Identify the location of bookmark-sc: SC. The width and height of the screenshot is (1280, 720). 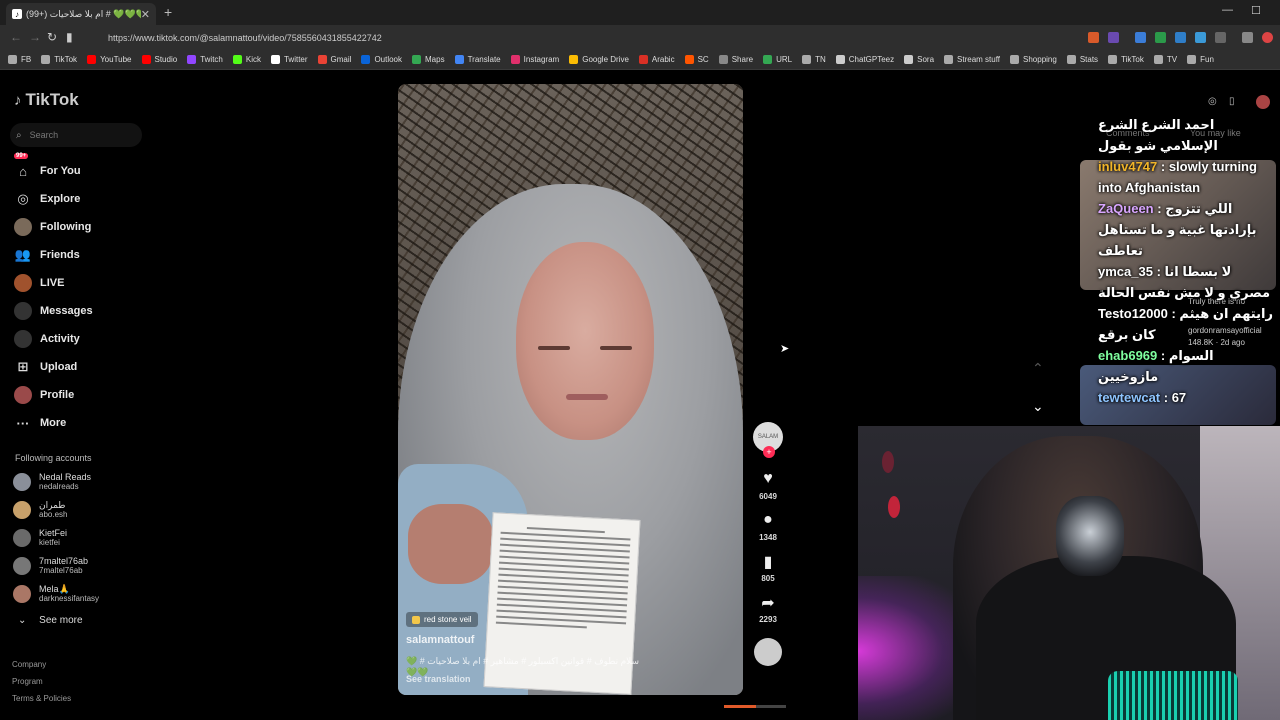
(696, 59).